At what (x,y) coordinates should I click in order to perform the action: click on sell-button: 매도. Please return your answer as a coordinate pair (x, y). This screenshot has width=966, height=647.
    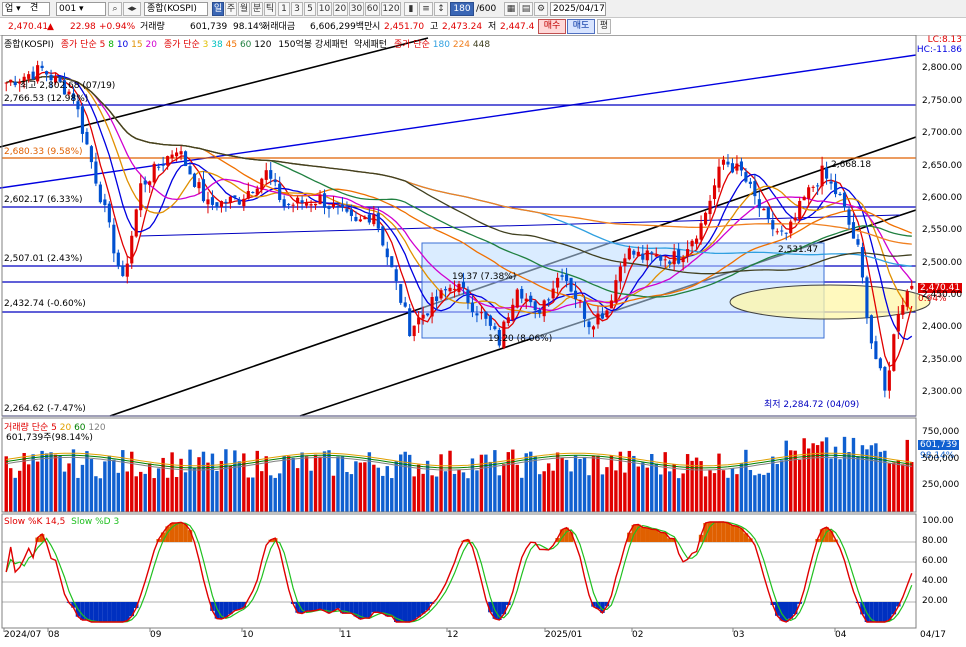
    Looking at the image, I should click on (581, 26).